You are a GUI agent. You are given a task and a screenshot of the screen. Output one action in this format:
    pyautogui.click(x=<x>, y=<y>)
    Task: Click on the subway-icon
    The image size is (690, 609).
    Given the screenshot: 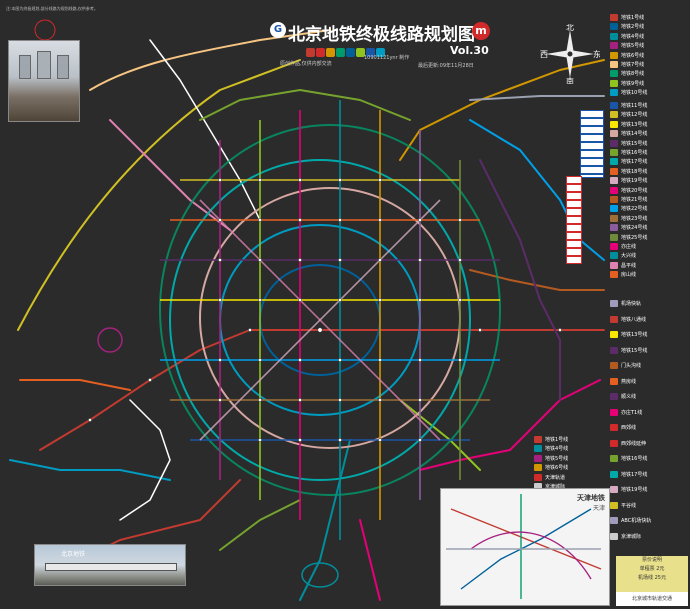 What is the action you would take?
    pyautogui.click(x=310, y=52)
    